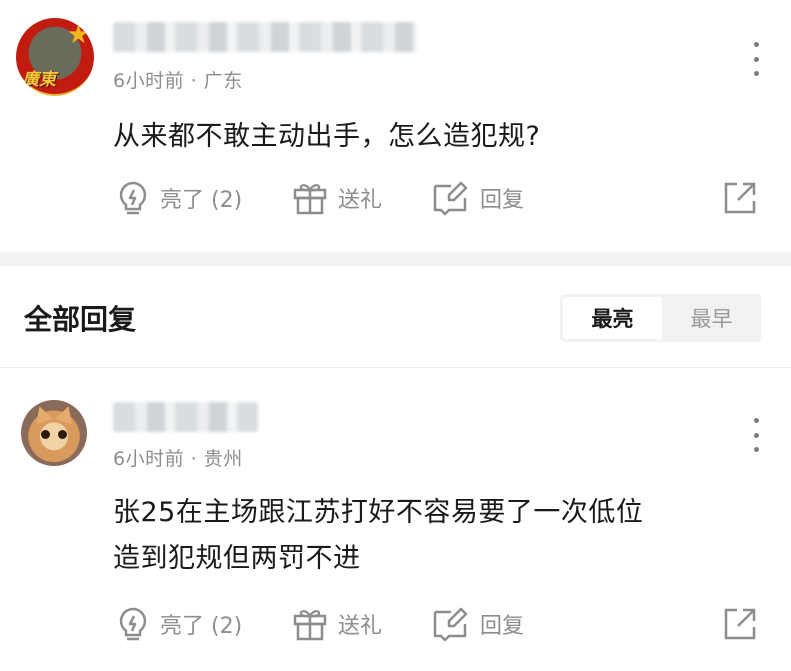 This screenshot has width=791, height=671. What do you see at coordinates (612, 318) in the screenshot?
I see `sort-hottest-button: 最亮` at bounding box center [612, 318].